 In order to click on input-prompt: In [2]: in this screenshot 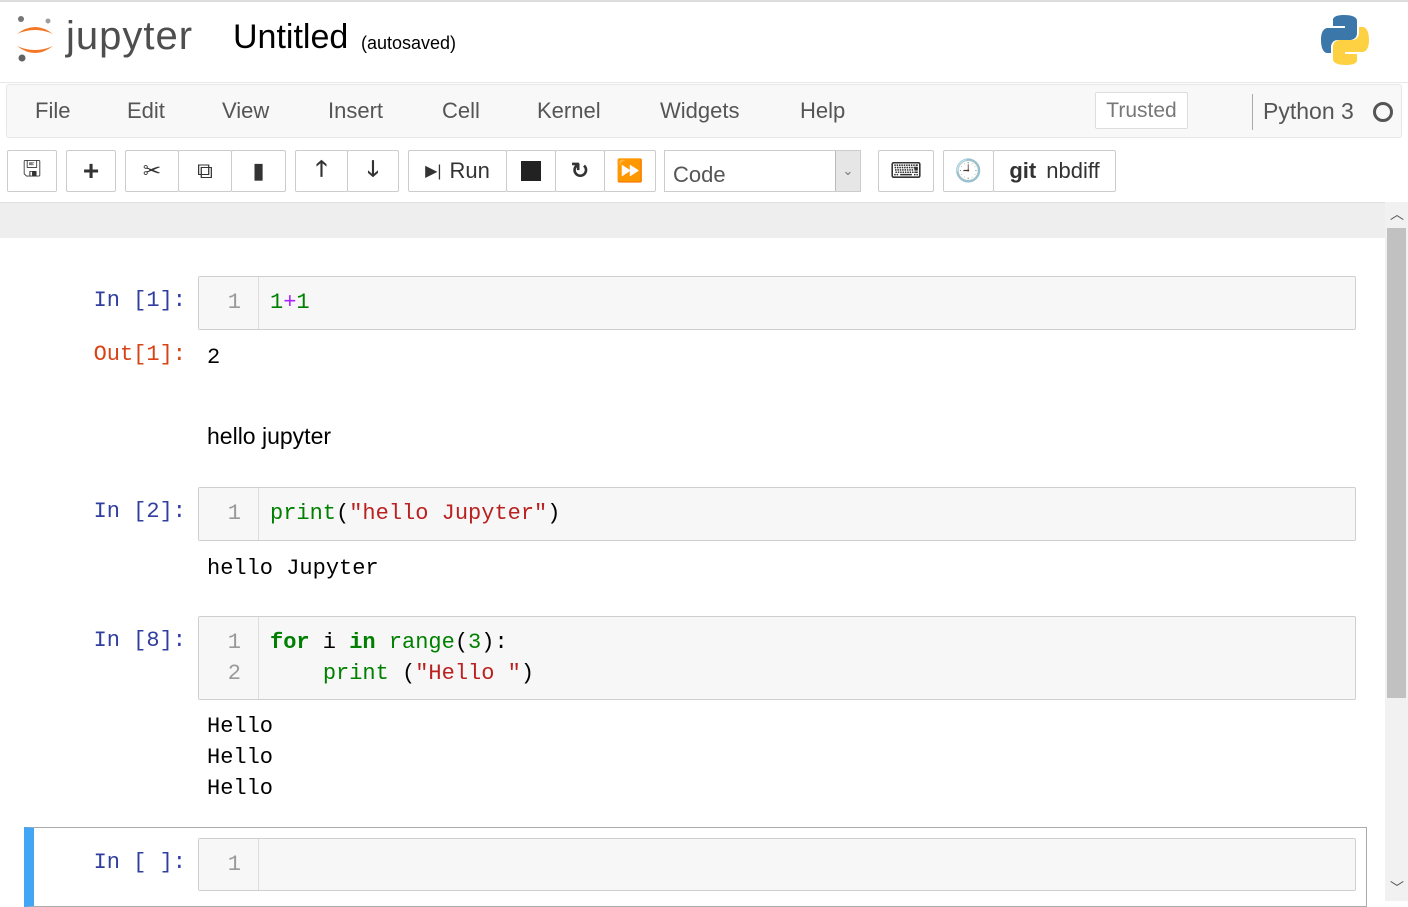, I will do `click(139, 511)`.